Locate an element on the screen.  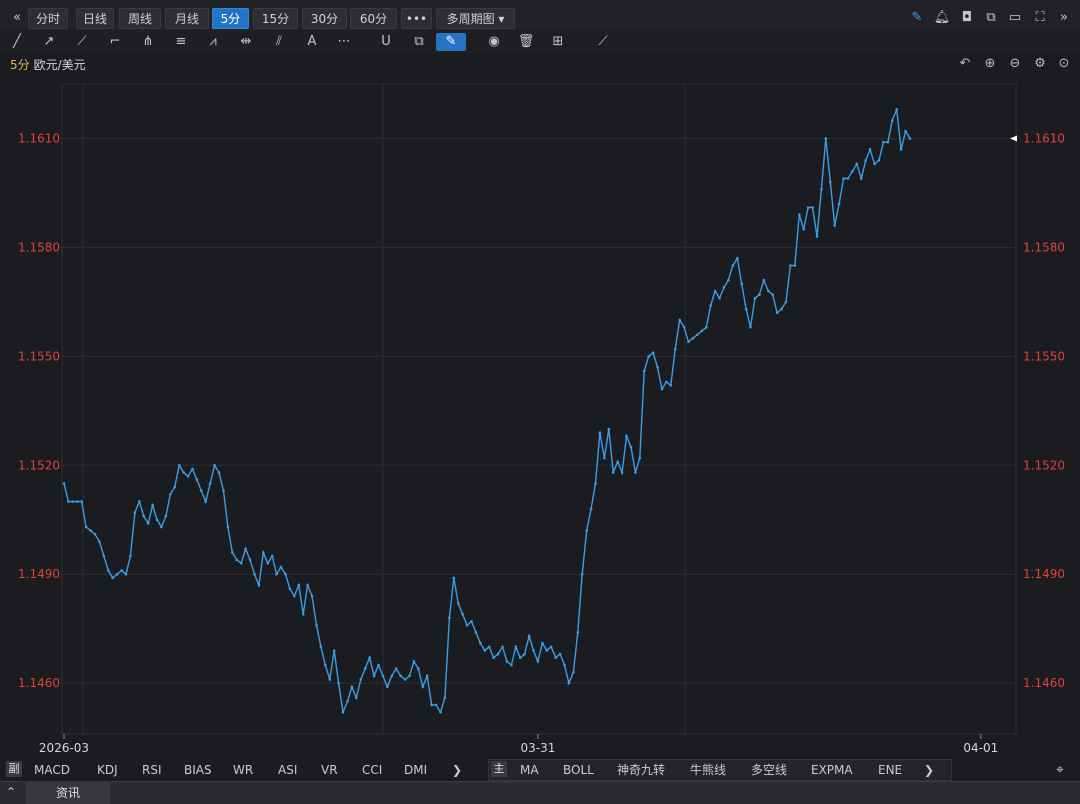
settings-icon: ⚙ is located at coordinates (1040, 64).